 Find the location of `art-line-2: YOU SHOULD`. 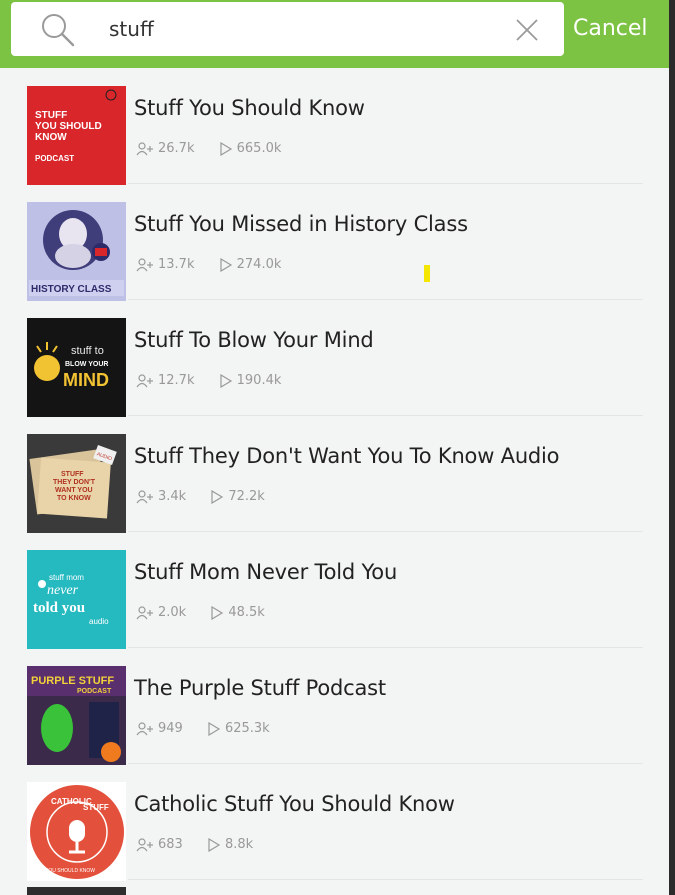

art-line-2: YOU SHOULD is located at coordinates (68, 126).